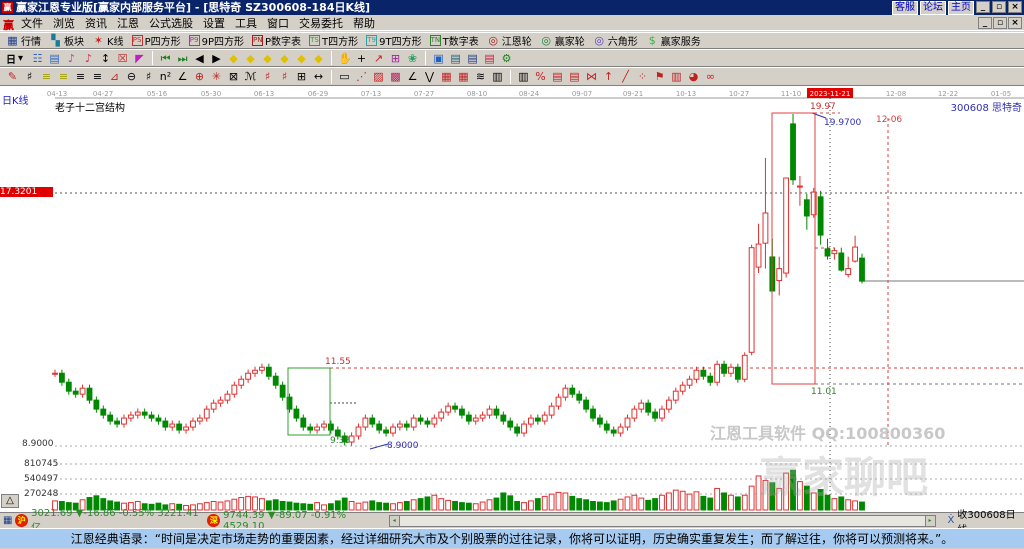 The image size is (1024, 549). What do you see at coordinates (171, 23) in the screenshot?
I see `menu-item: 公式选股` at bounding box center [171, 23].